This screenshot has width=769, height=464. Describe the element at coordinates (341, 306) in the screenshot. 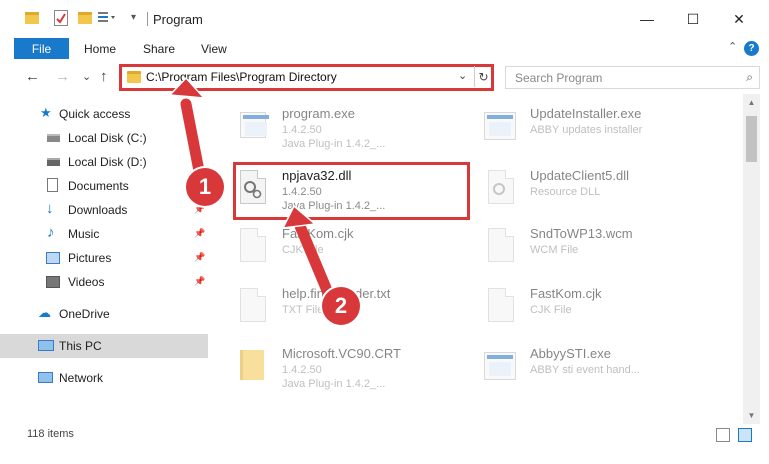

I see `annotation-badge-2: 2` at that location.